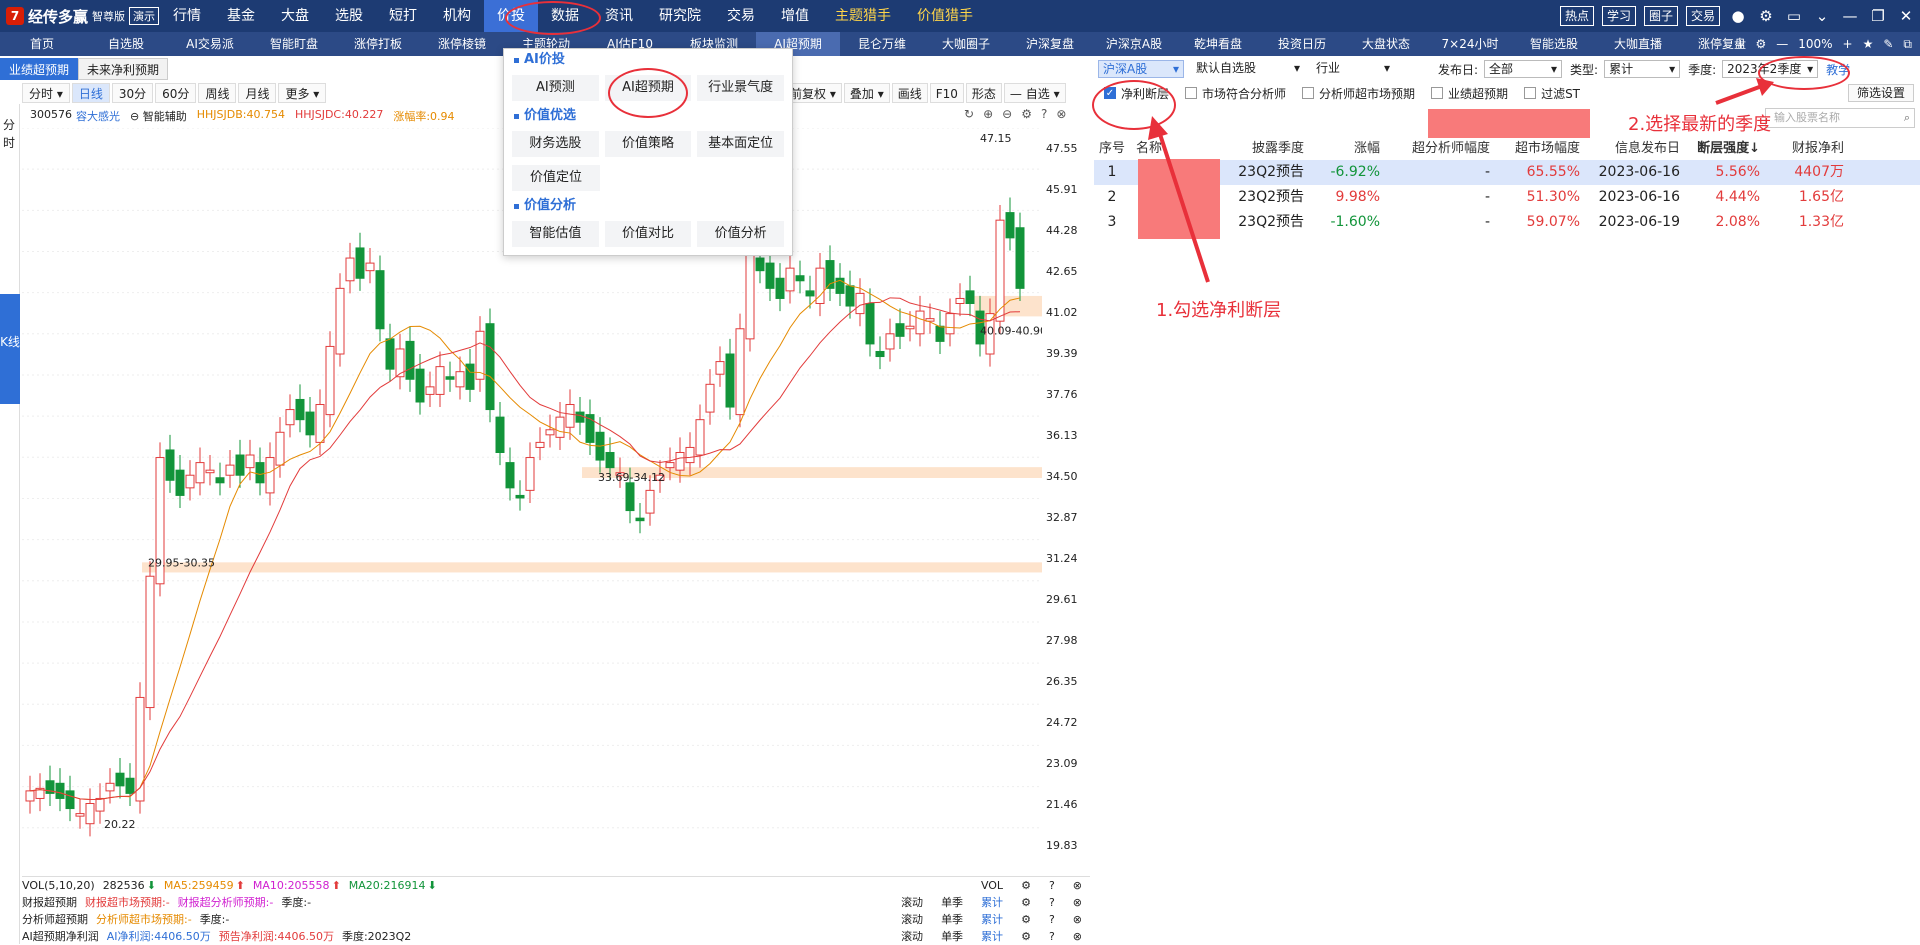 The width and height of the screenshot is (1920, 945). What do you see at coordinates (1880, 93) in the screenshot?
I see `filter-settings-button: 筛选设置` at bounding box center [1880, 93].